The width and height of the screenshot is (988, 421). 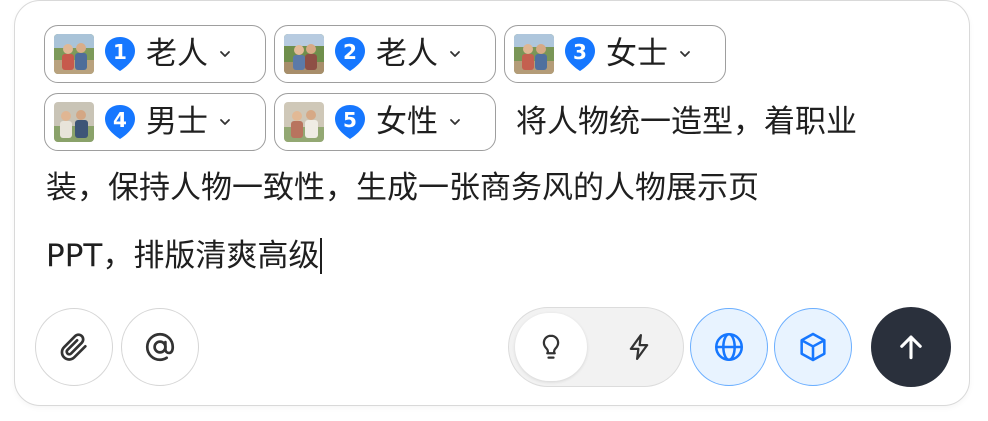 I want to click on lightbulb-icon, so click(x=551, y=346).